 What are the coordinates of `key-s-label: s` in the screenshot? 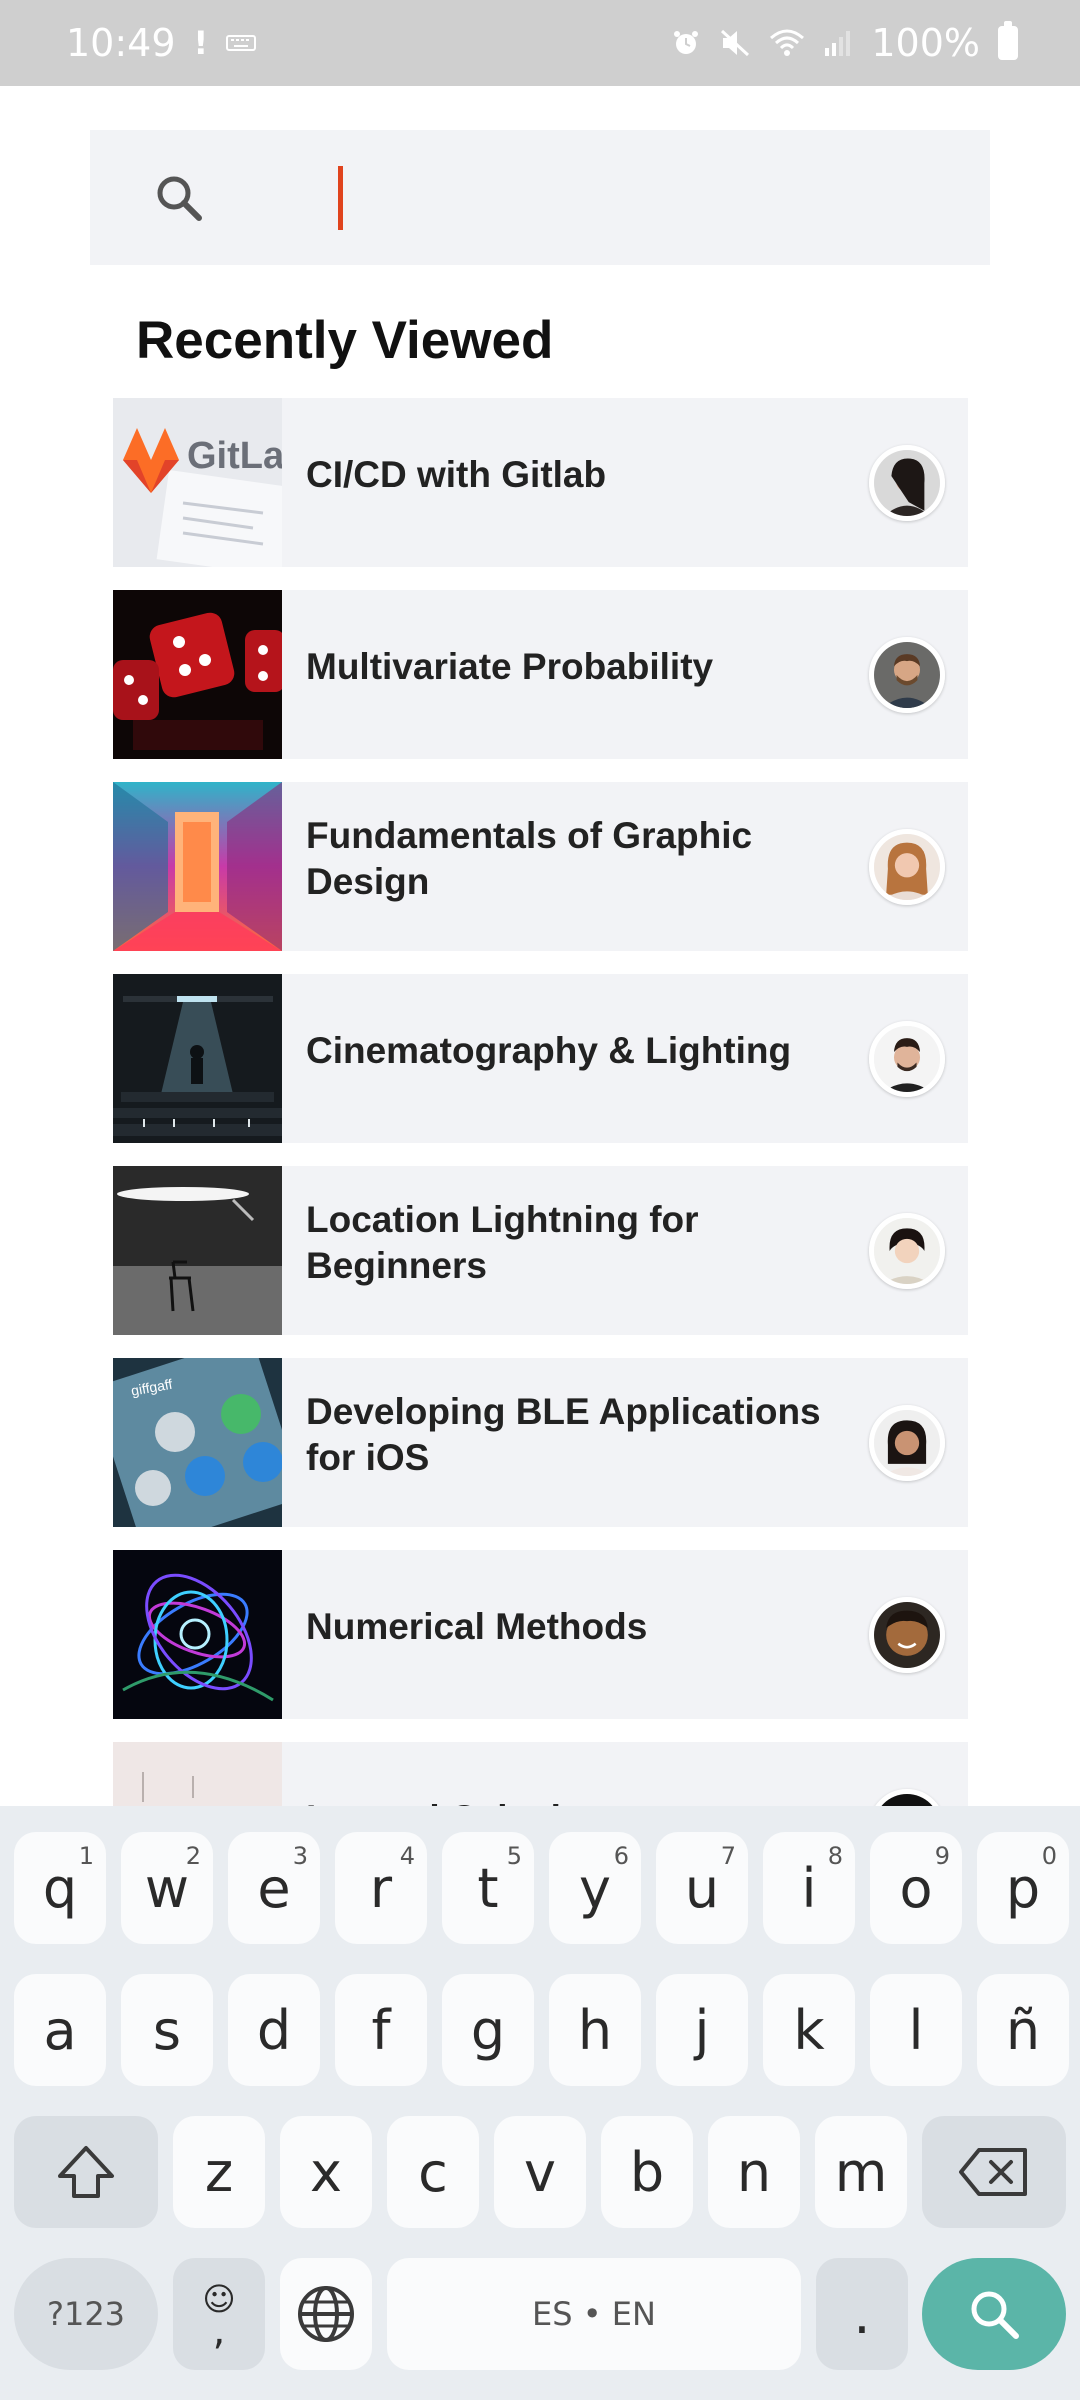 It's located at (167, 2030).